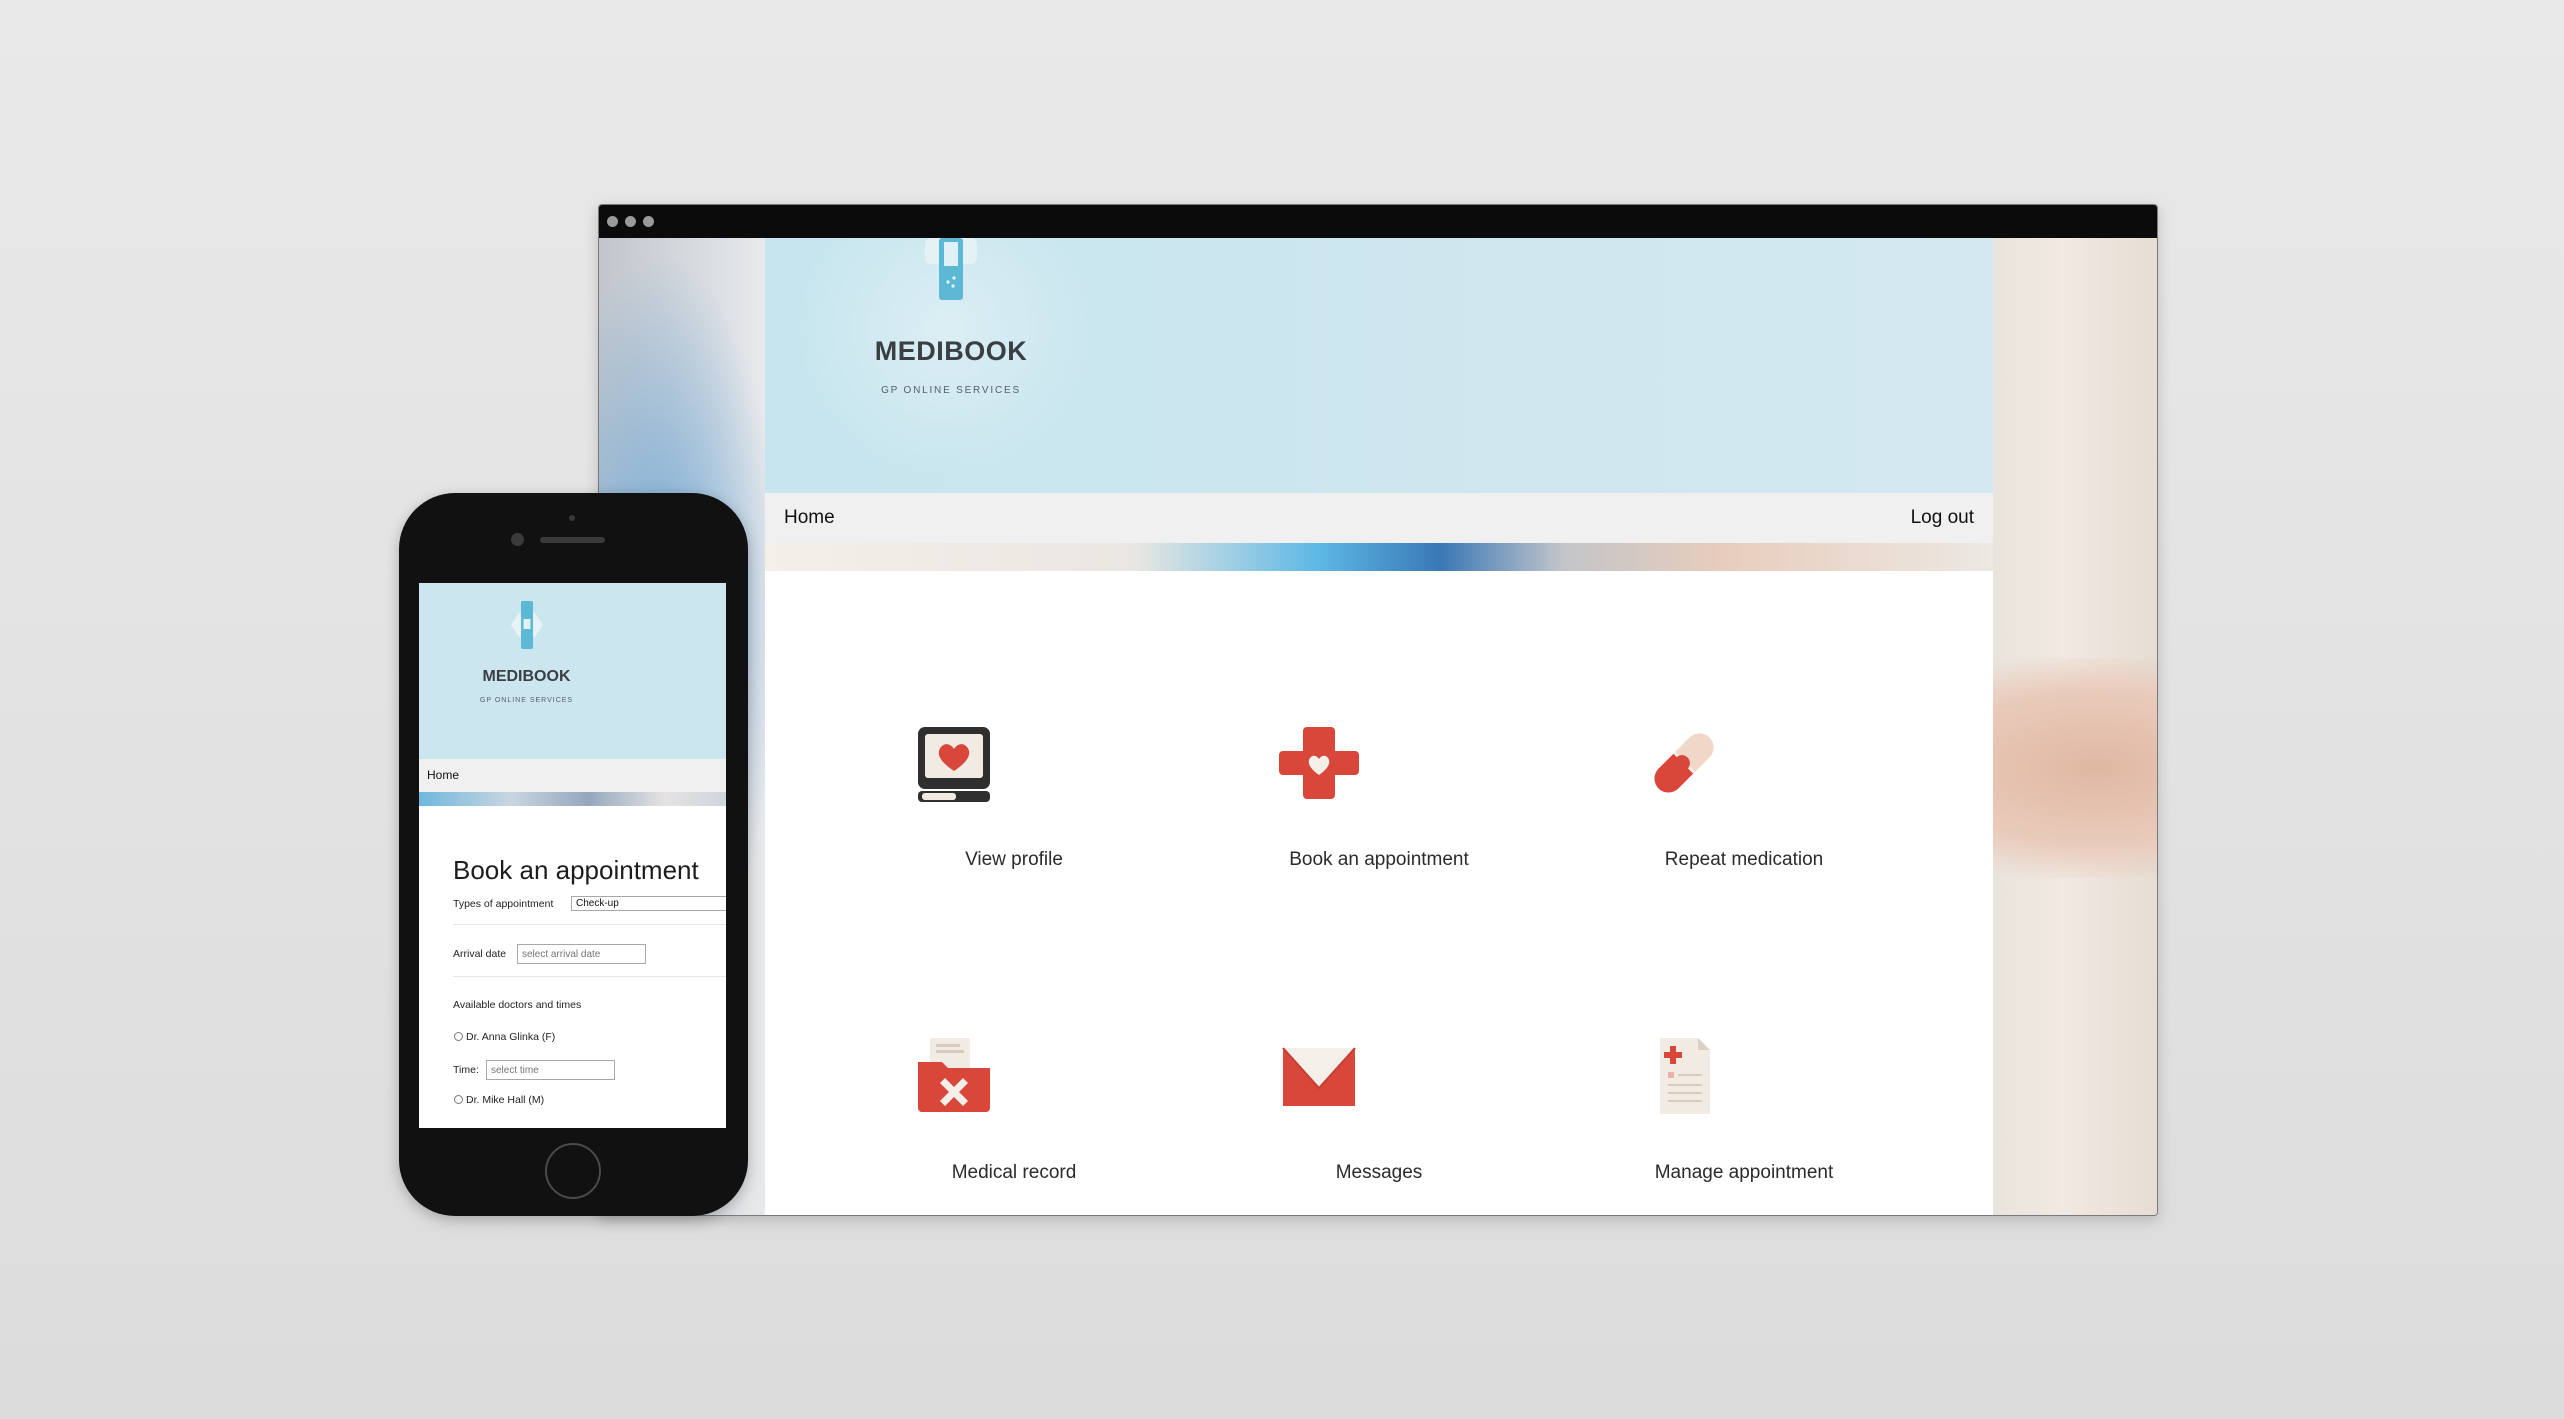 The image size is (2564, 1419). I want to click on doctor-2-radio, so click(458, 1099).